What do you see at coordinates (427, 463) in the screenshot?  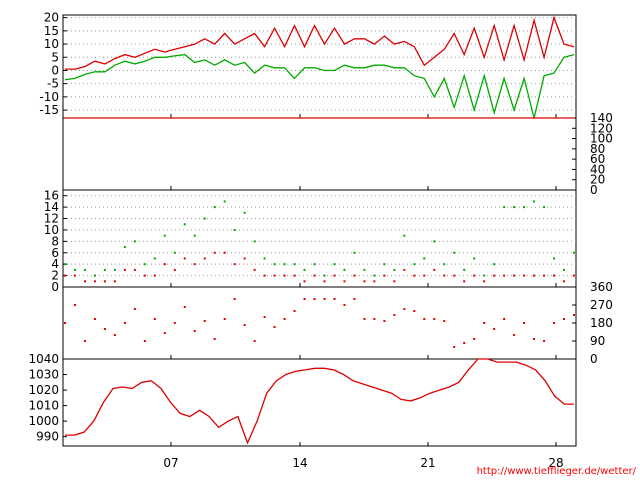 I see `x-tick-label: 21` at bounding box center [427, 463].